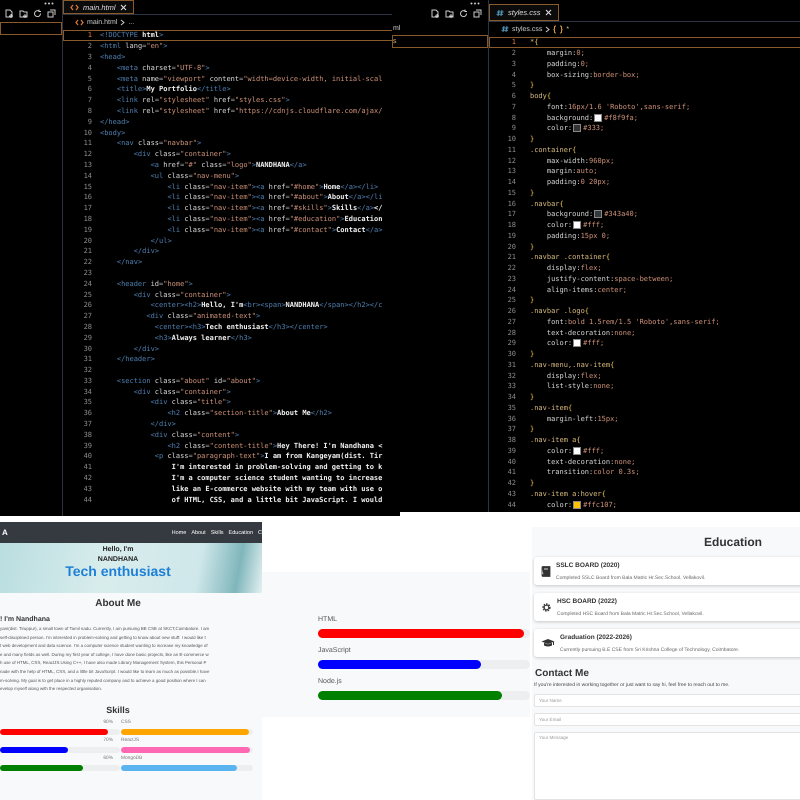 The height and width of the screenshot is (800, 800). What do you see at coordinates (5, 532) in the screenshot?
I see `site-logo: A` at bounding box center [5, 532].